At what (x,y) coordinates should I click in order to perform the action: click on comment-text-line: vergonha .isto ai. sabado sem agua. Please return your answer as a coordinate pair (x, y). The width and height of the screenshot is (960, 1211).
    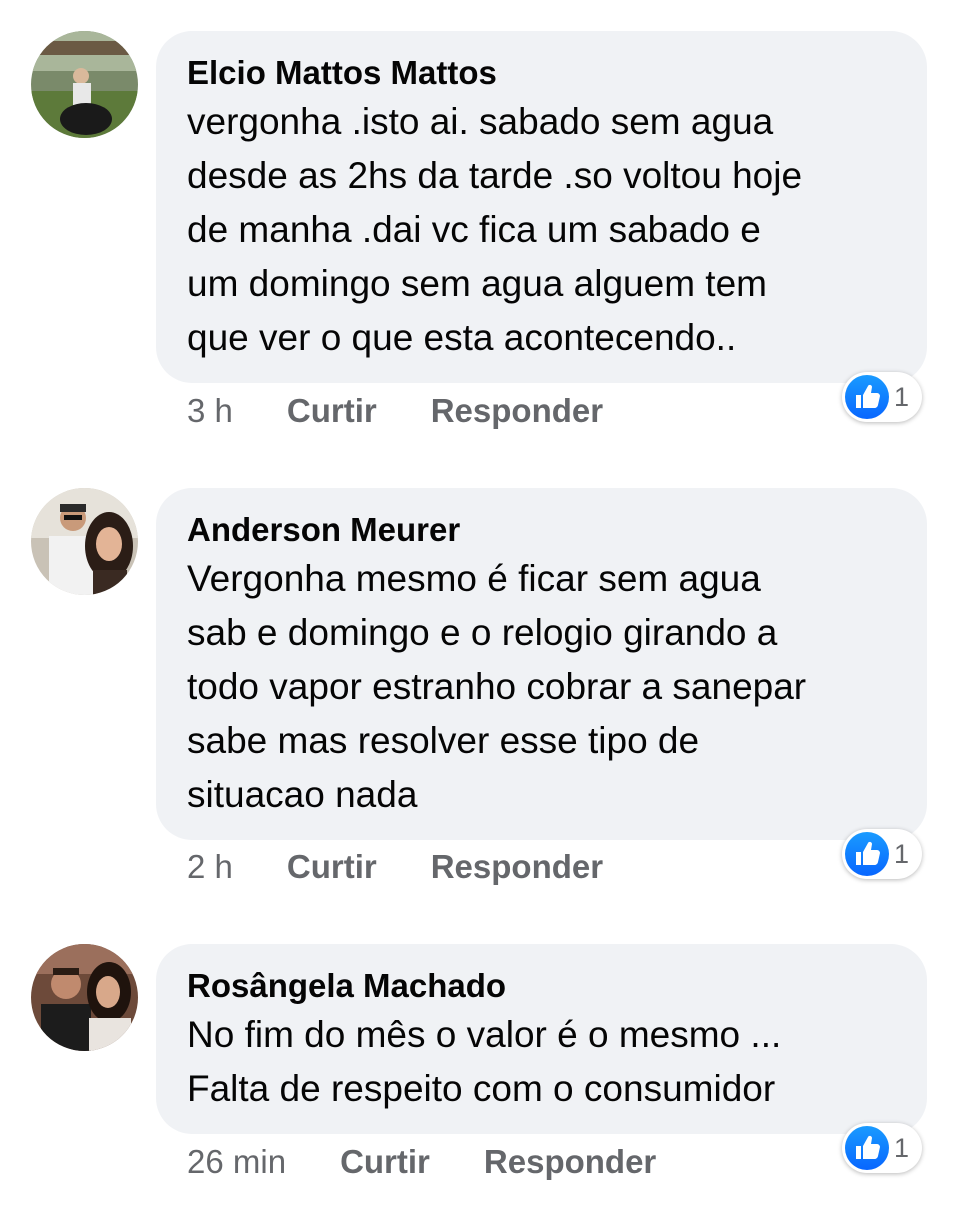
    Looking at the image, I should click on (480, 121).